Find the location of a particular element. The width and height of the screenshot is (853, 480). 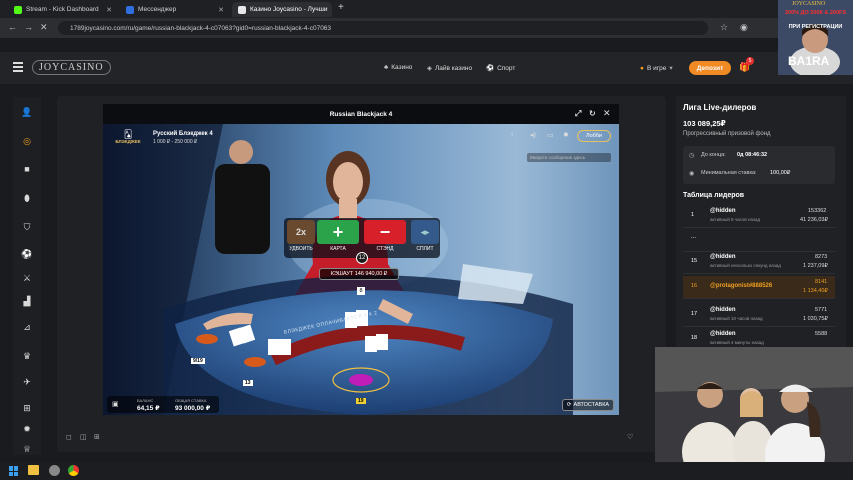

crown-icon: ♛ is located at coordinates (27, 356).